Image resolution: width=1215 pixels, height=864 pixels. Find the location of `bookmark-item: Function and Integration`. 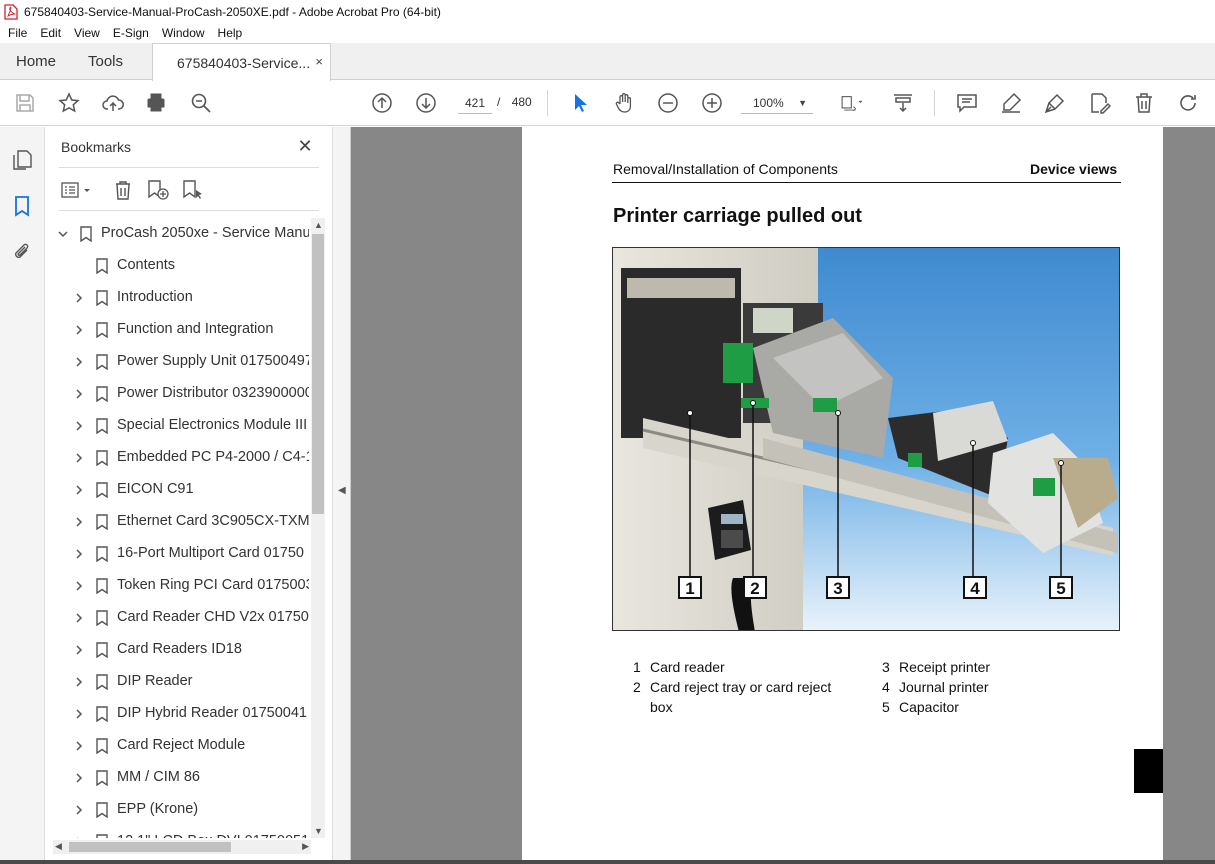

bookmark-item: Function and Integration is located at coordinates (177, 330).